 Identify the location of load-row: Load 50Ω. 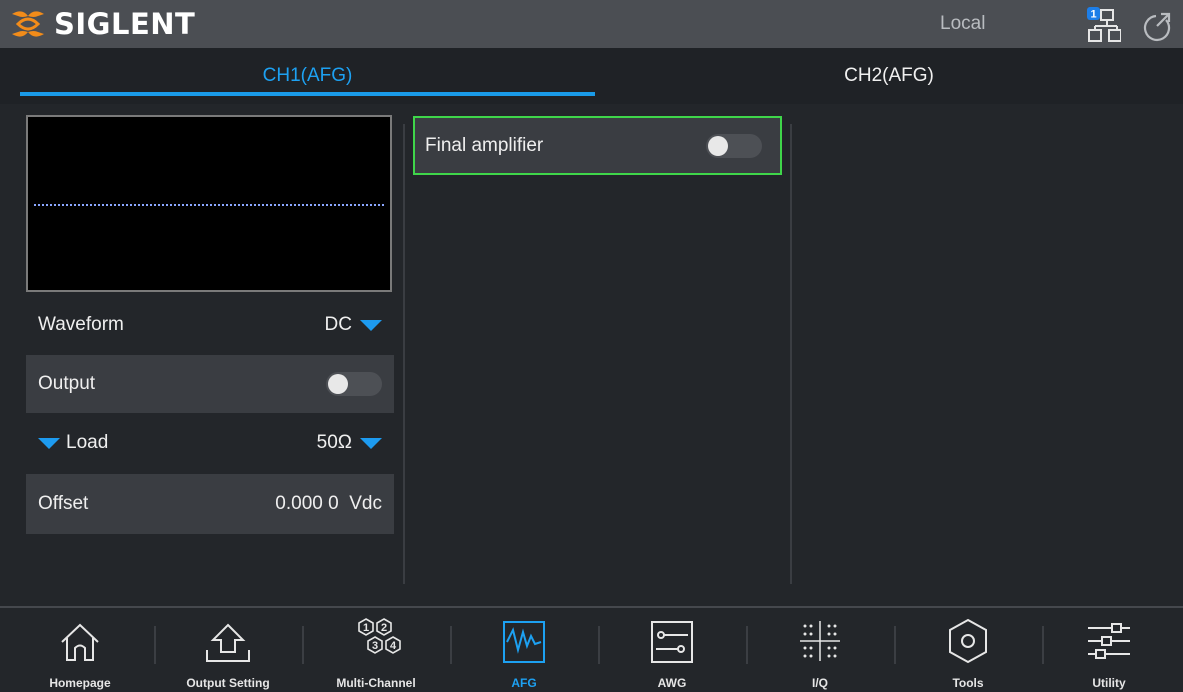
(210, 443).